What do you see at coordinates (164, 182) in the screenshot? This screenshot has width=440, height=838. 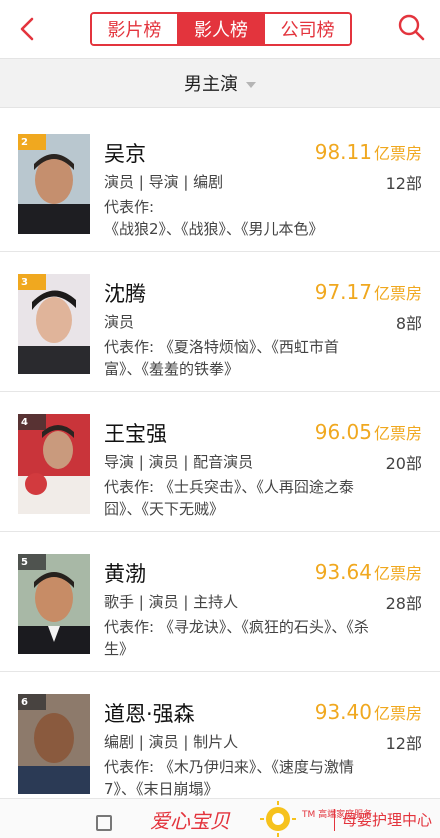 I see `person-roles: 演员 | 导演 | 编剧` at bounding box center [164, 182].